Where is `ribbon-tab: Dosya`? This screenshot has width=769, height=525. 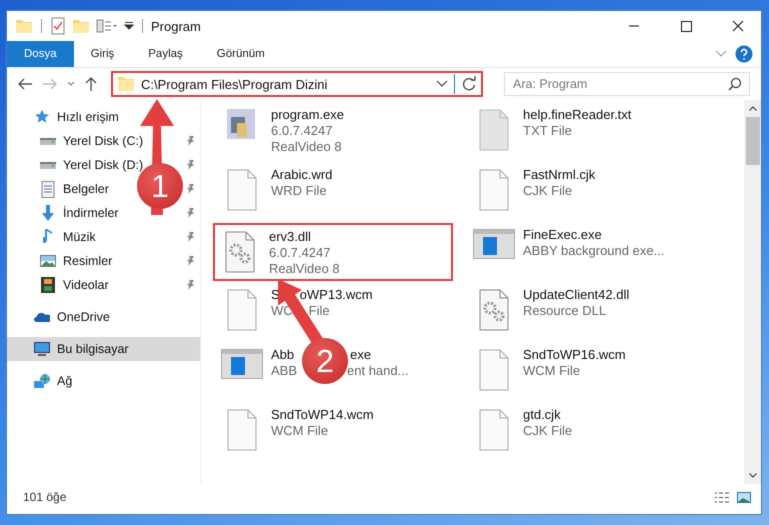
ribbon-tab: Dosya is located at coordinates (40, 54).